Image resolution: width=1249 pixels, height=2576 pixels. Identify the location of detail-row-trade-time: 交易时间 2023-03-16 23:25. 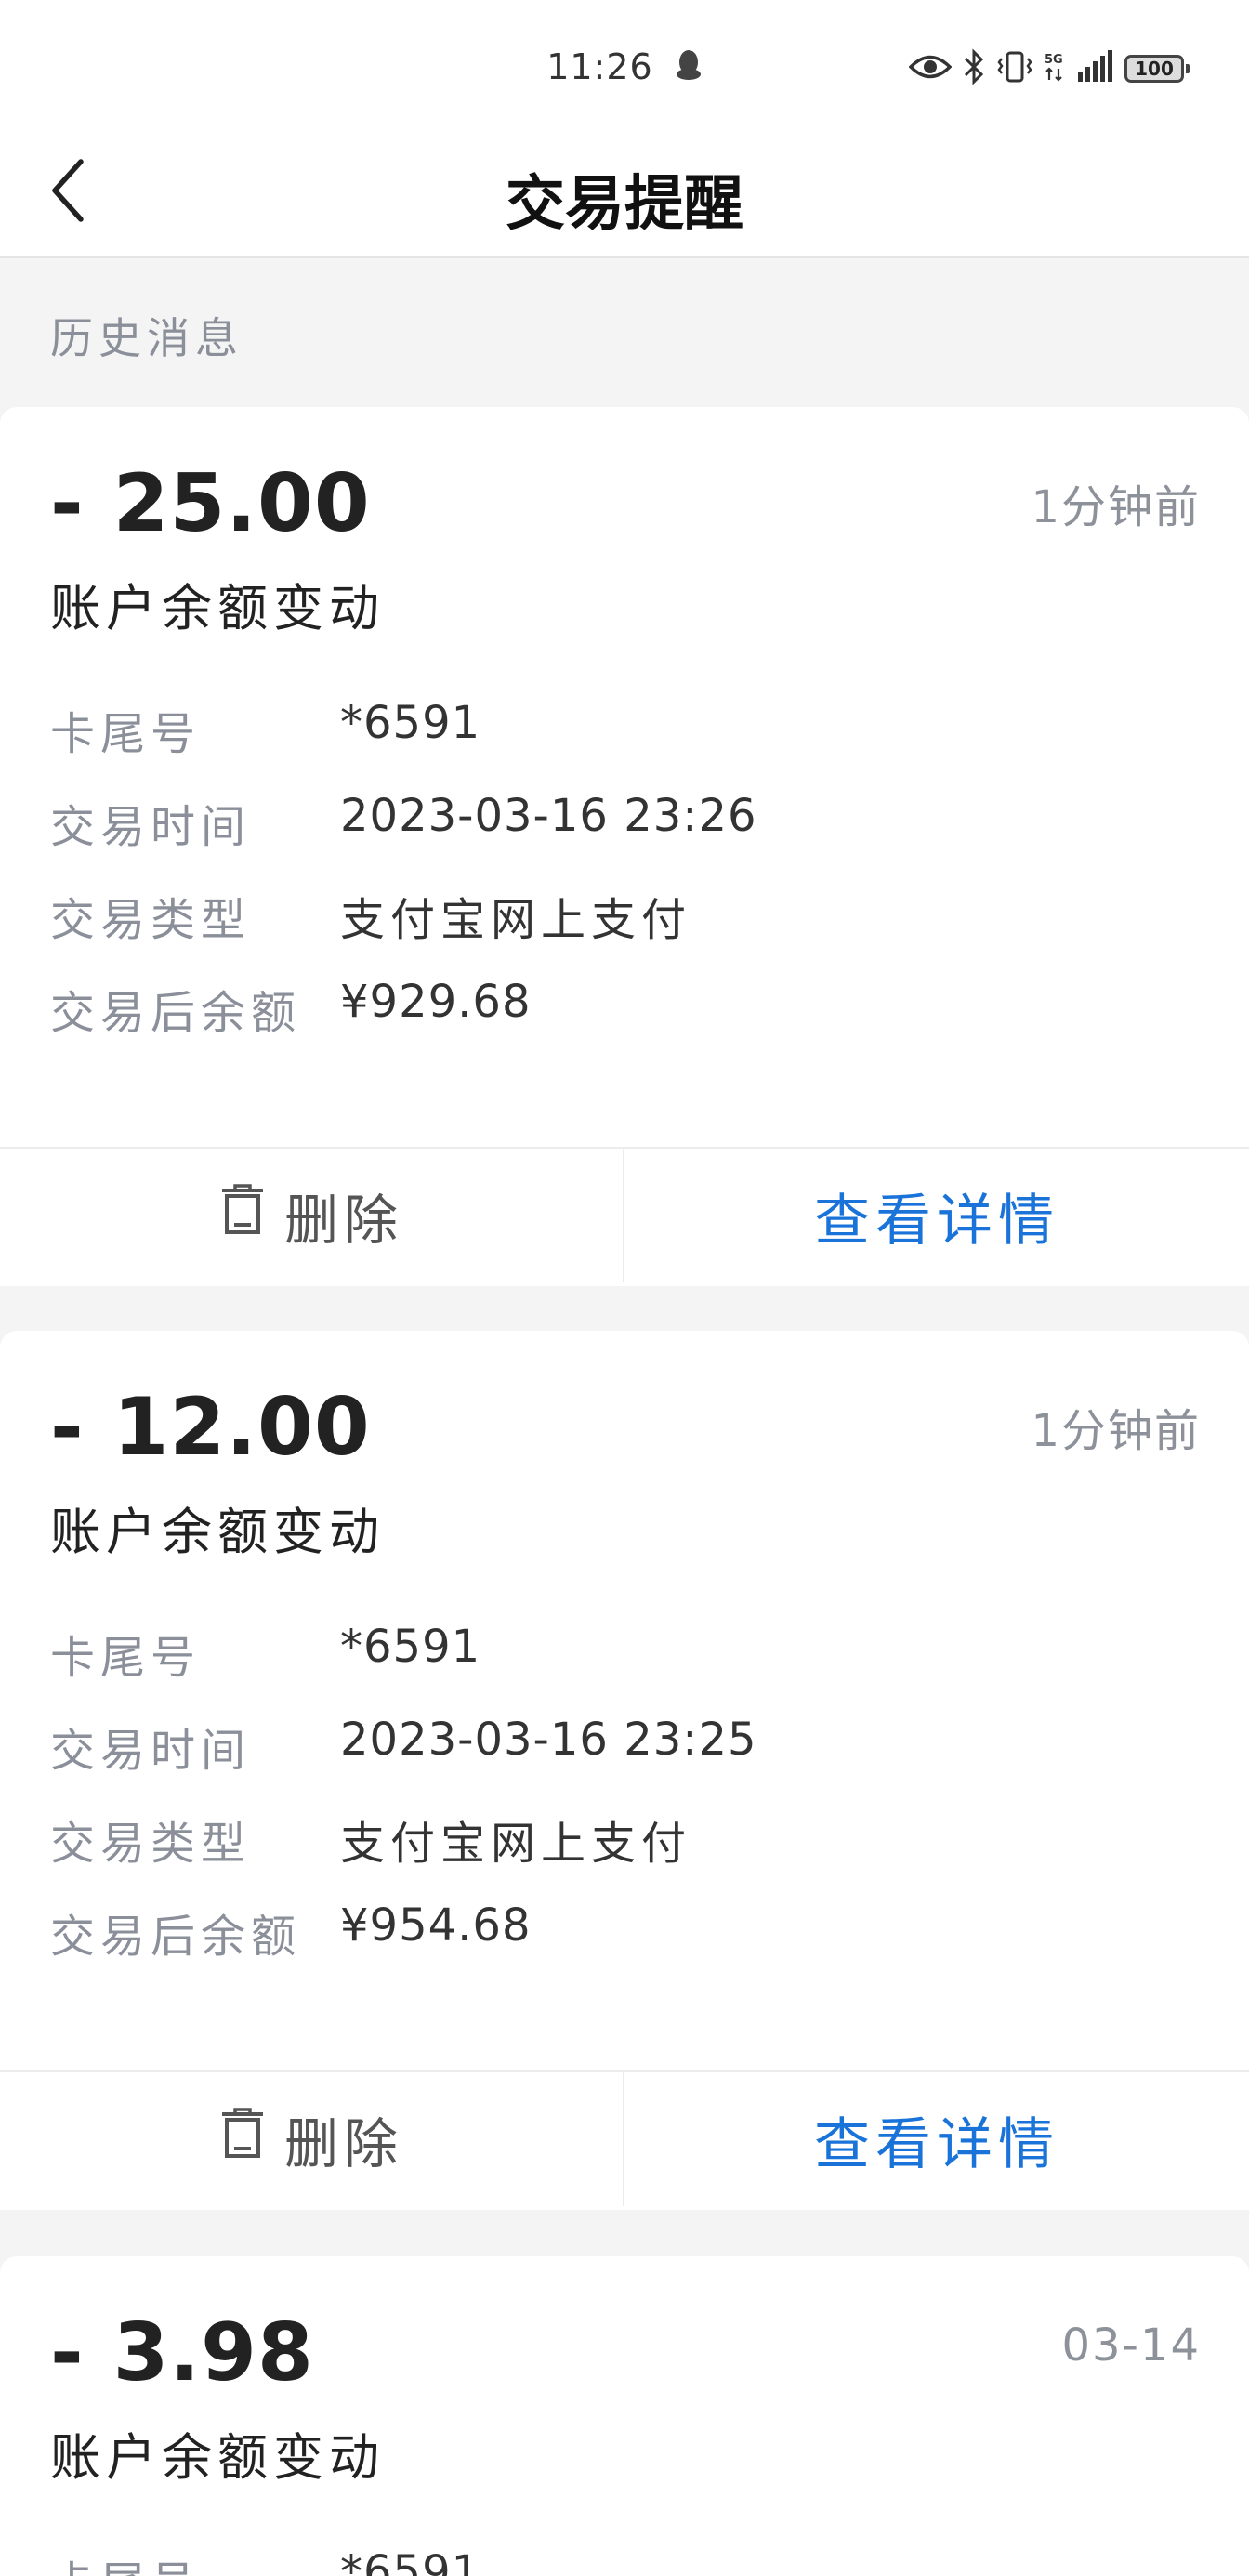
(607, 1746).